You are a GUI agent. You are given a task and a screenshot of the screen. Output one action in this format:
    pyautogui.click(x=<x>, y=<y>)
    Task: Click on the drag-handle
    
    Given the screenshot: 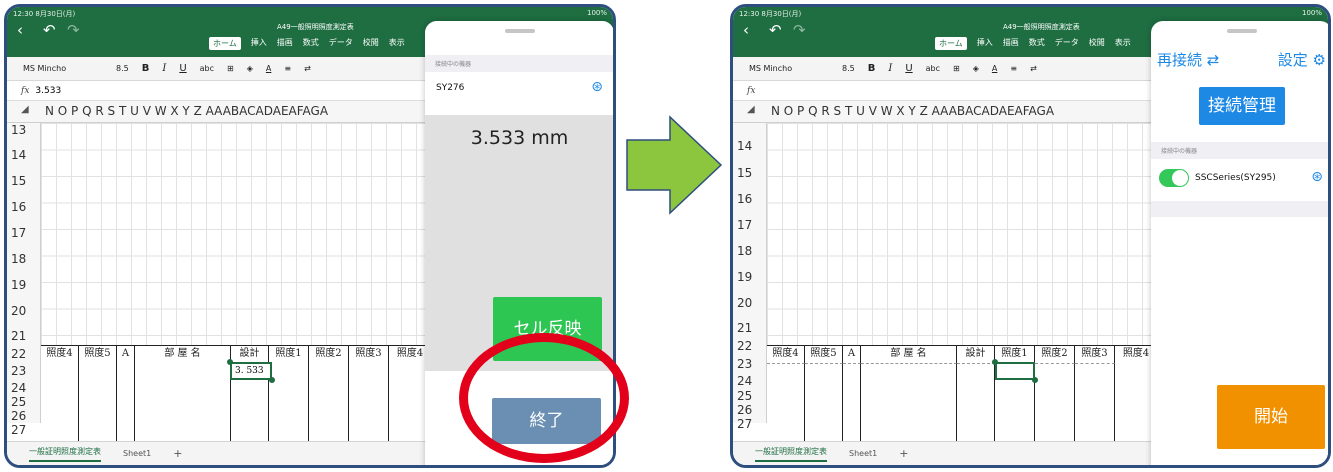 What is the action you would take?
    pyautogui.click(x=1241, y=31)
    